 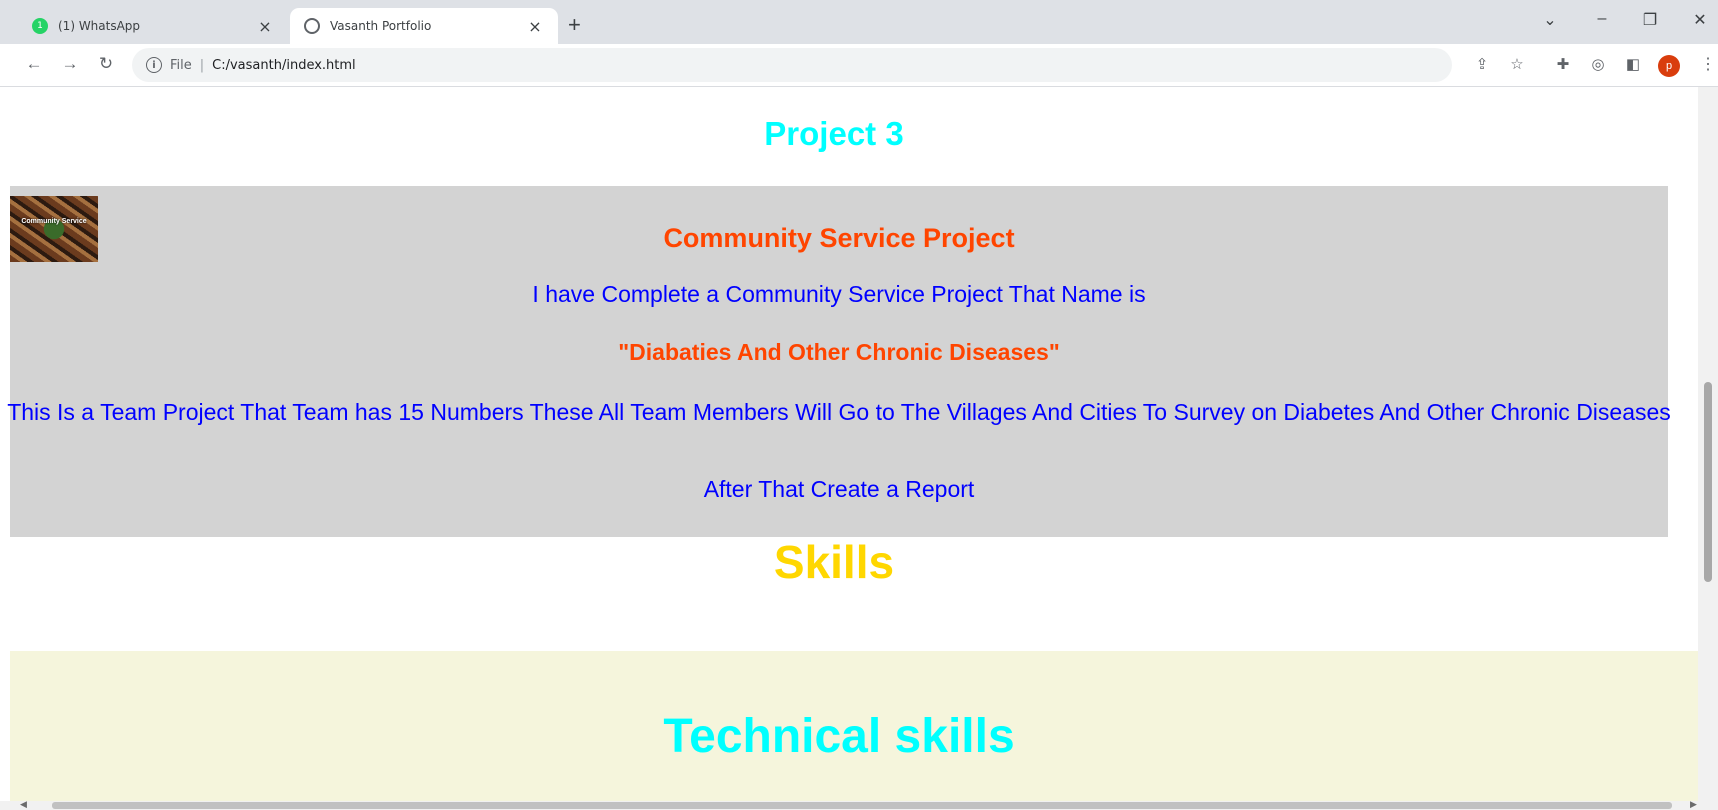 What do you see at coordinates (839, 352) in the screenshot?
I see `project-name-quote: "Diabaties And Other Chronic Diseases"` at bounding box center [839, 352].